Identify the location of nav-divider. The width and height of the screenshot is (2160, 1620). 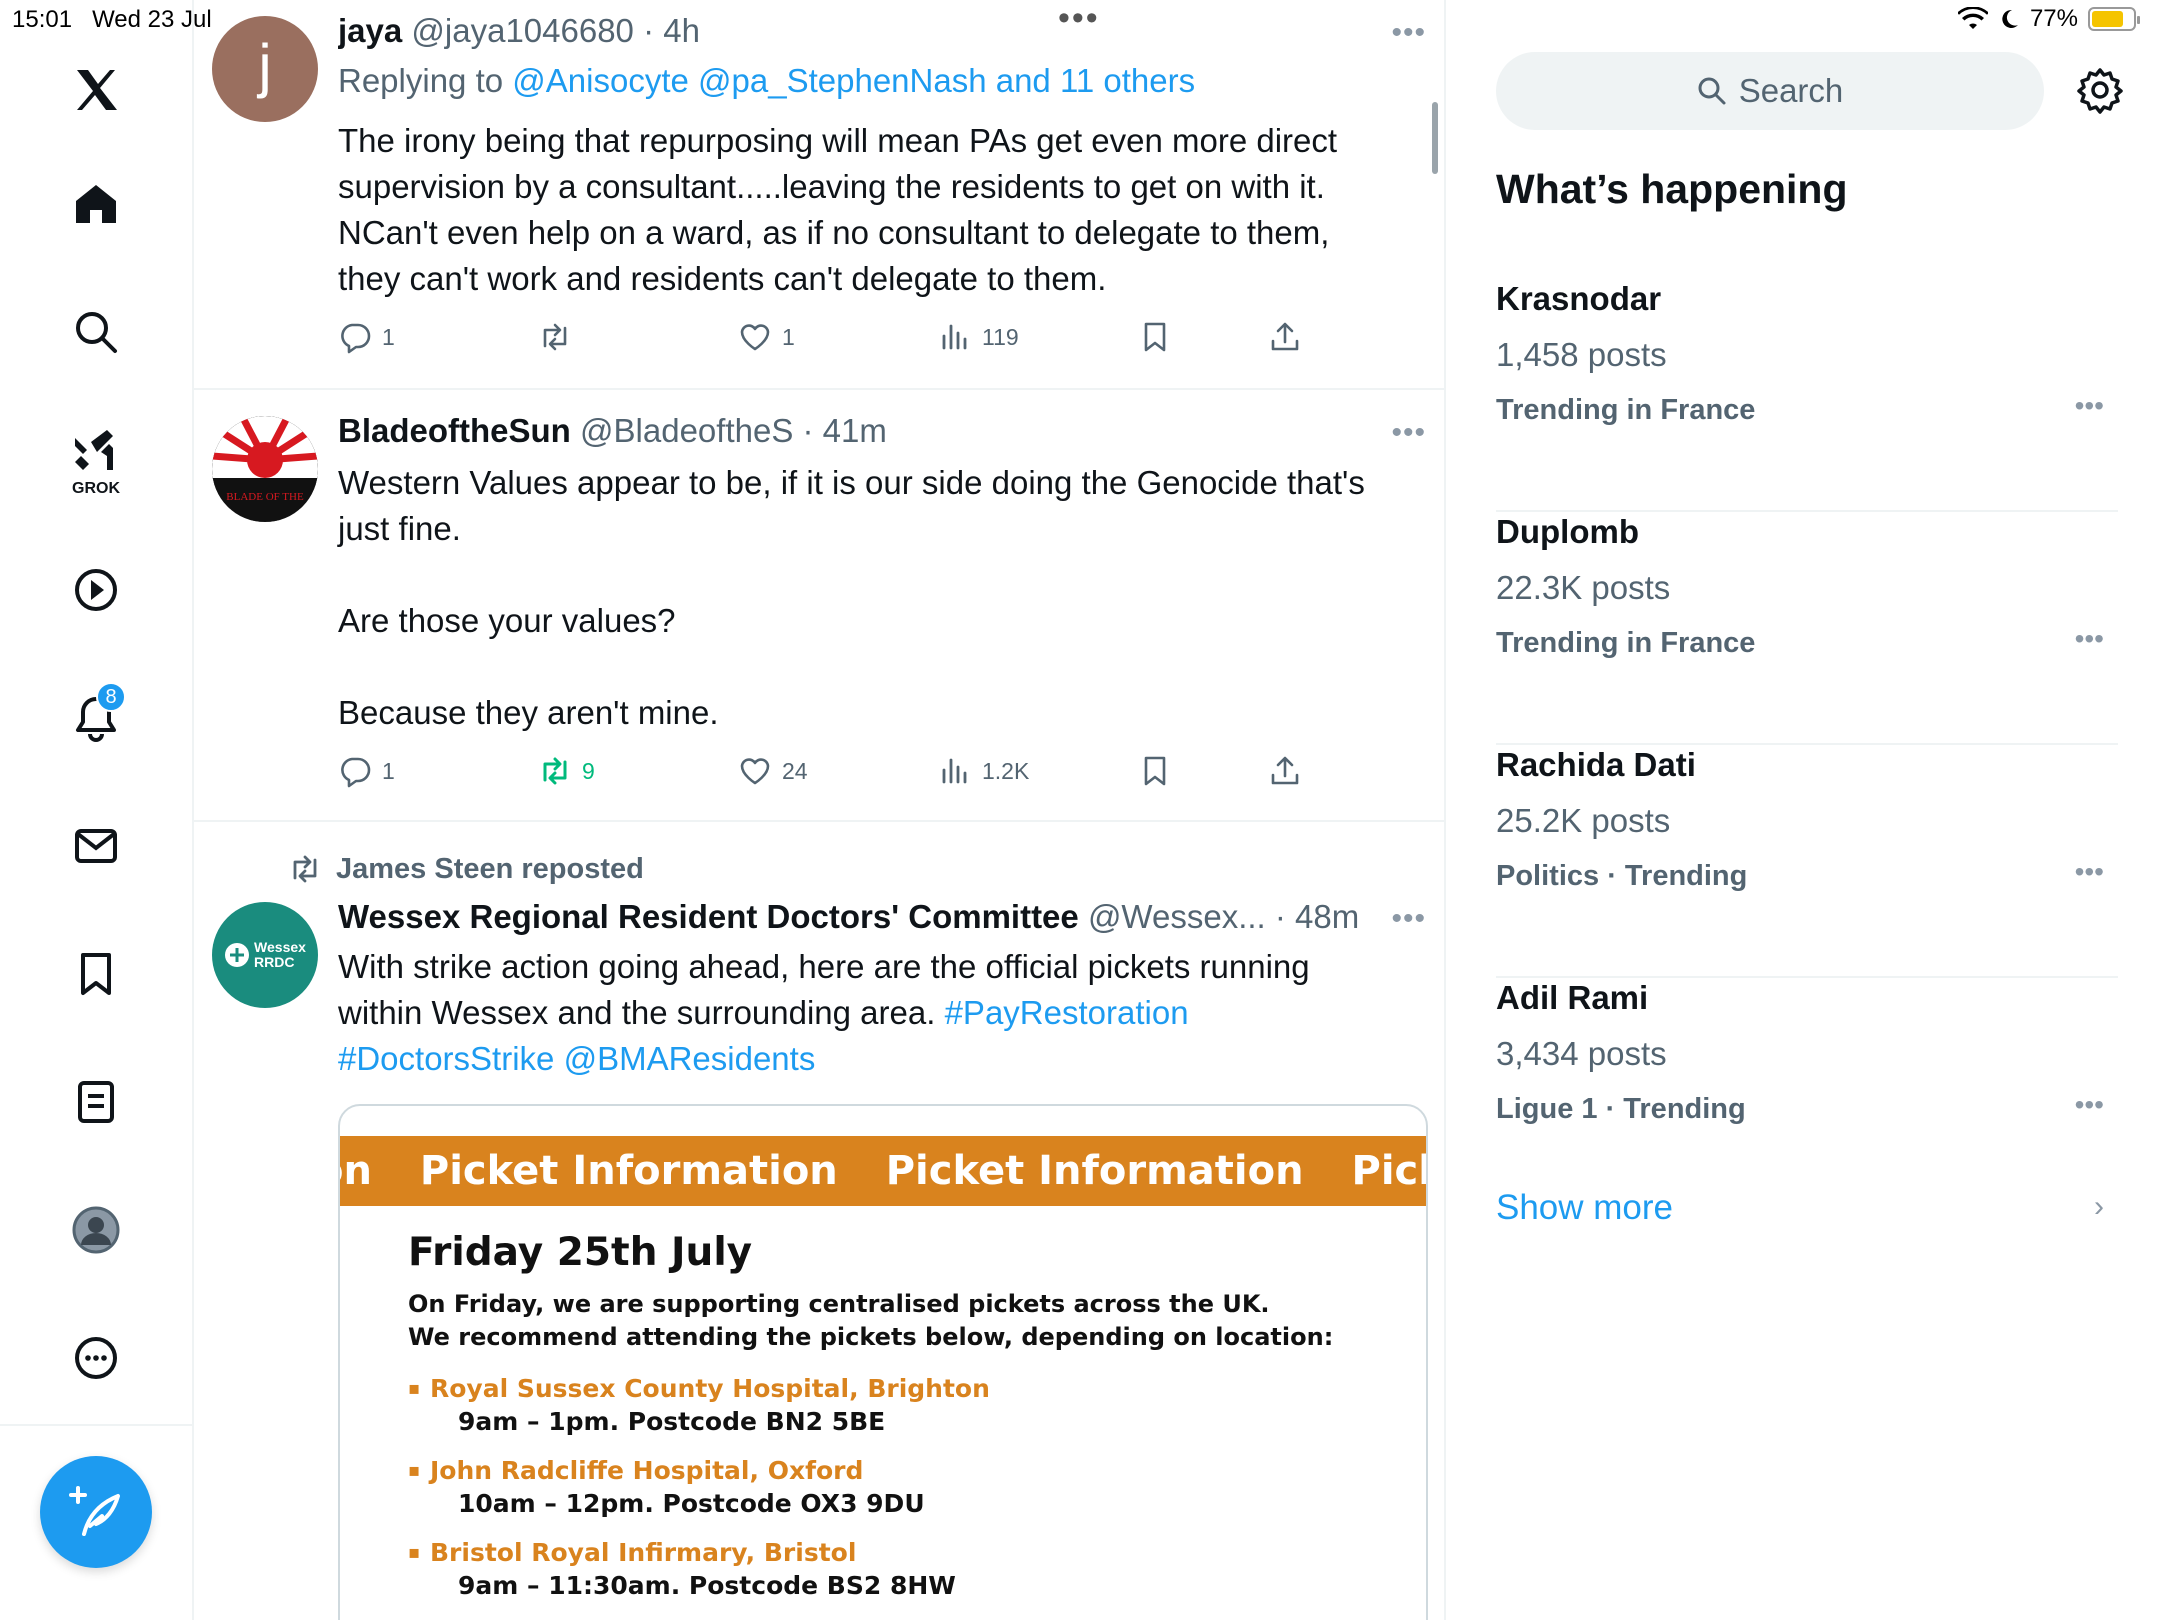
(97, 1425).